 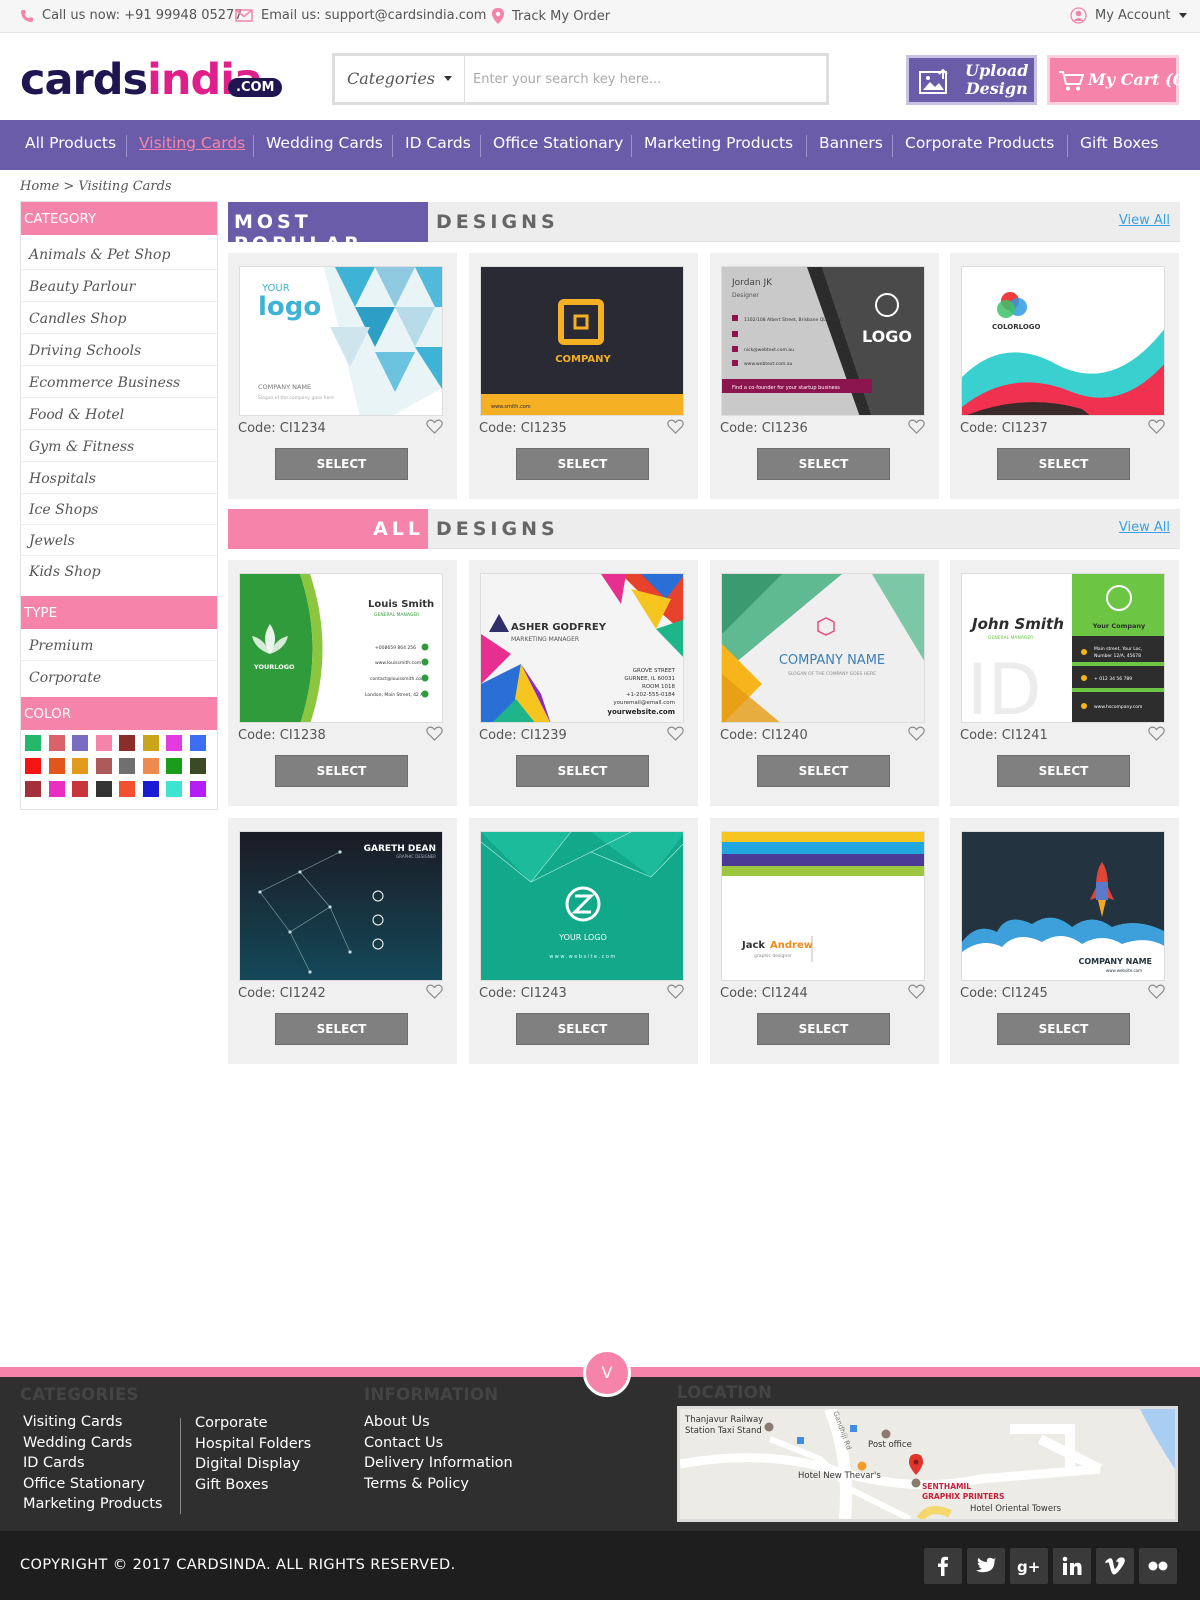 What do you see at coordinates (119, 478) in the screenshot?
I see `sidebar-item-category: Hospitals` at bounding box center [119, 478].